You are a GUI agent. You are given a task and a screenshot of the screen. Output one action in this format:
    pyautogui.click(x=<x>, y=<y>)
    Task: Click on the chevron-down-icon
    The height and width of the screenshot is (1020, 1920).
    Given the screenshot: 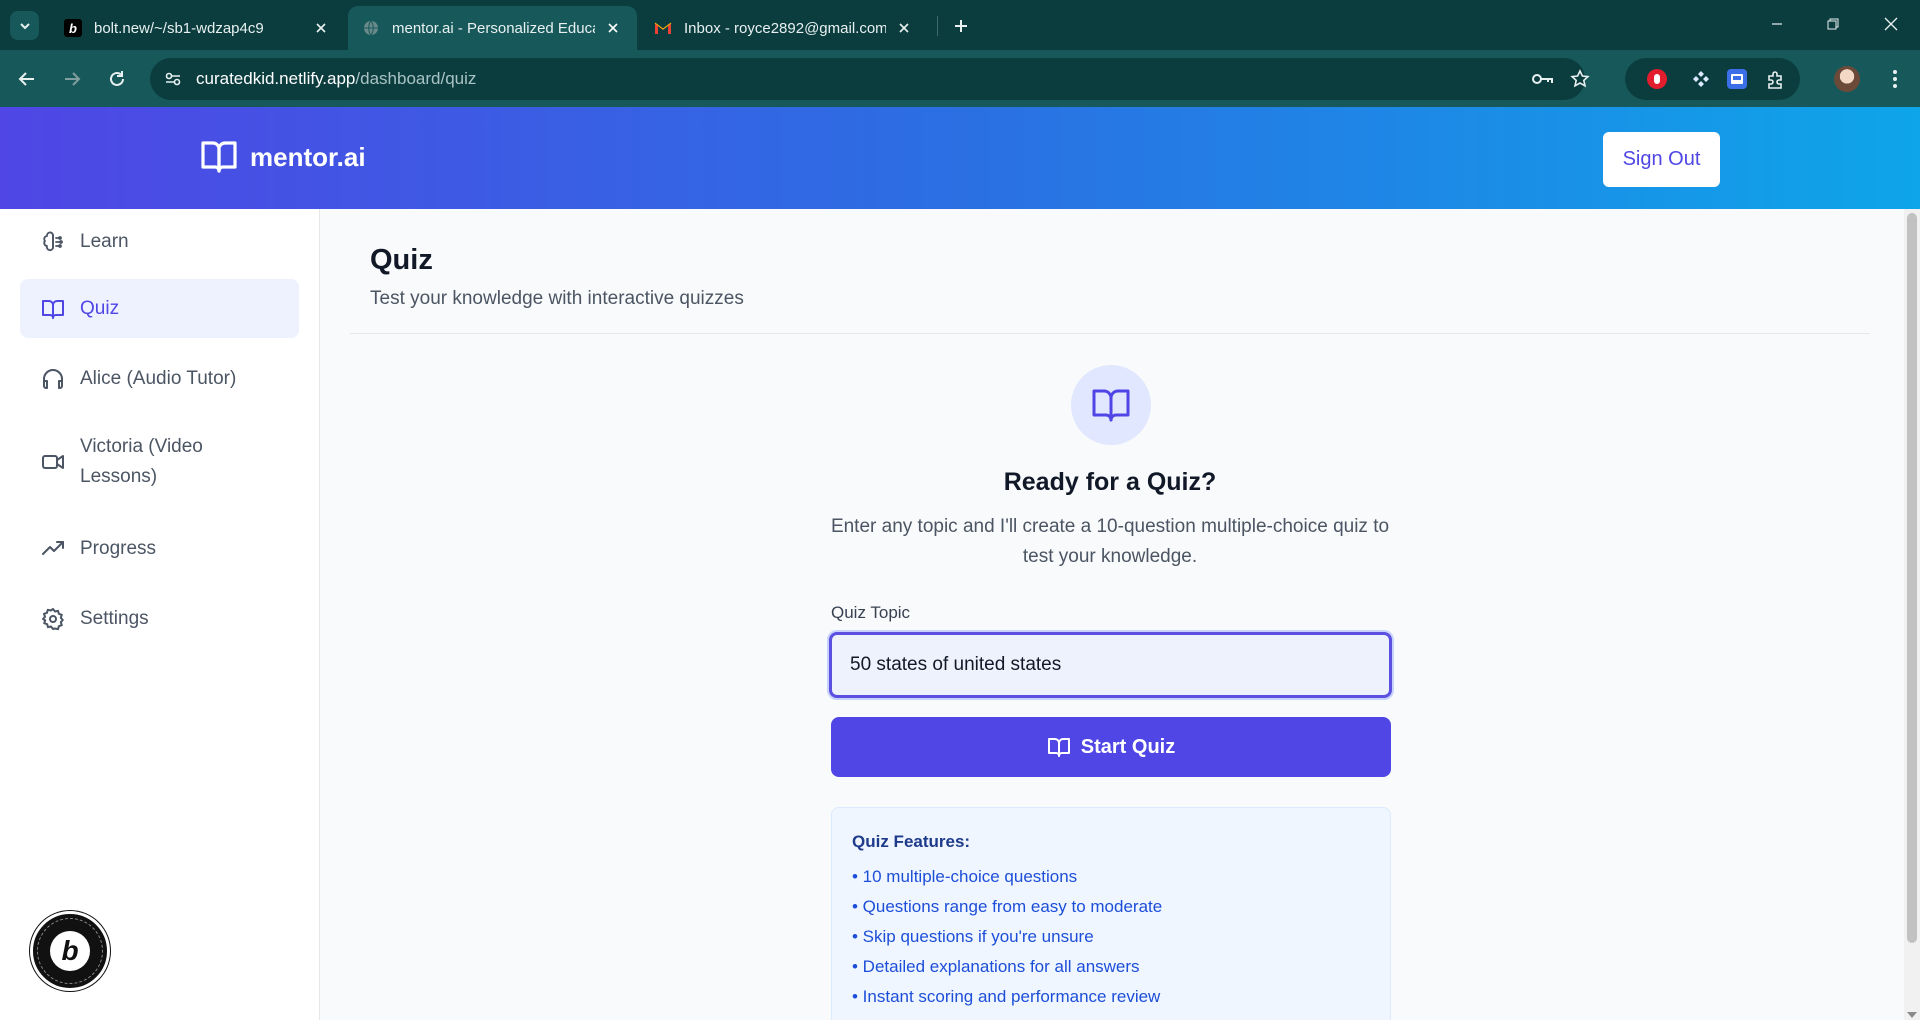 What is the action you would take?
    pyautogui.click(x=24, y=25)
    